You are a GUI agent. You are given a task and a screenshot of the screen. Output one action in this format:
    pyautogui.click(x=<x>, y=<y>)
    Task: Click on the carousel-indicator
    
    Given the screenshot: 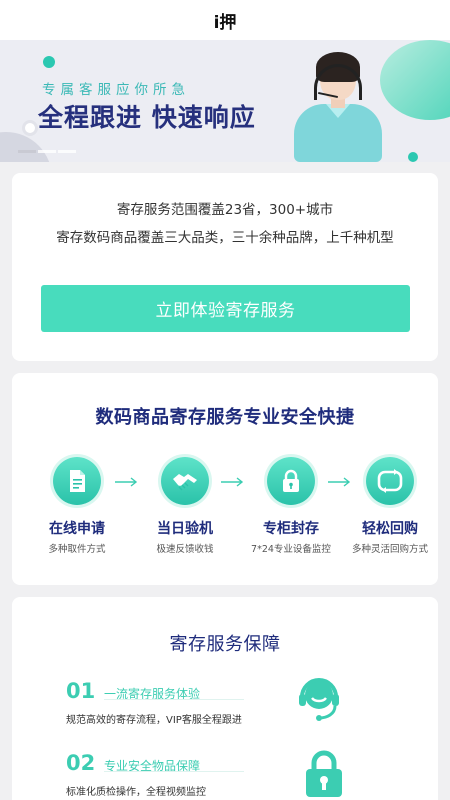 What is the action you would take?
    pyautogui.click(x=47, y=151)
    